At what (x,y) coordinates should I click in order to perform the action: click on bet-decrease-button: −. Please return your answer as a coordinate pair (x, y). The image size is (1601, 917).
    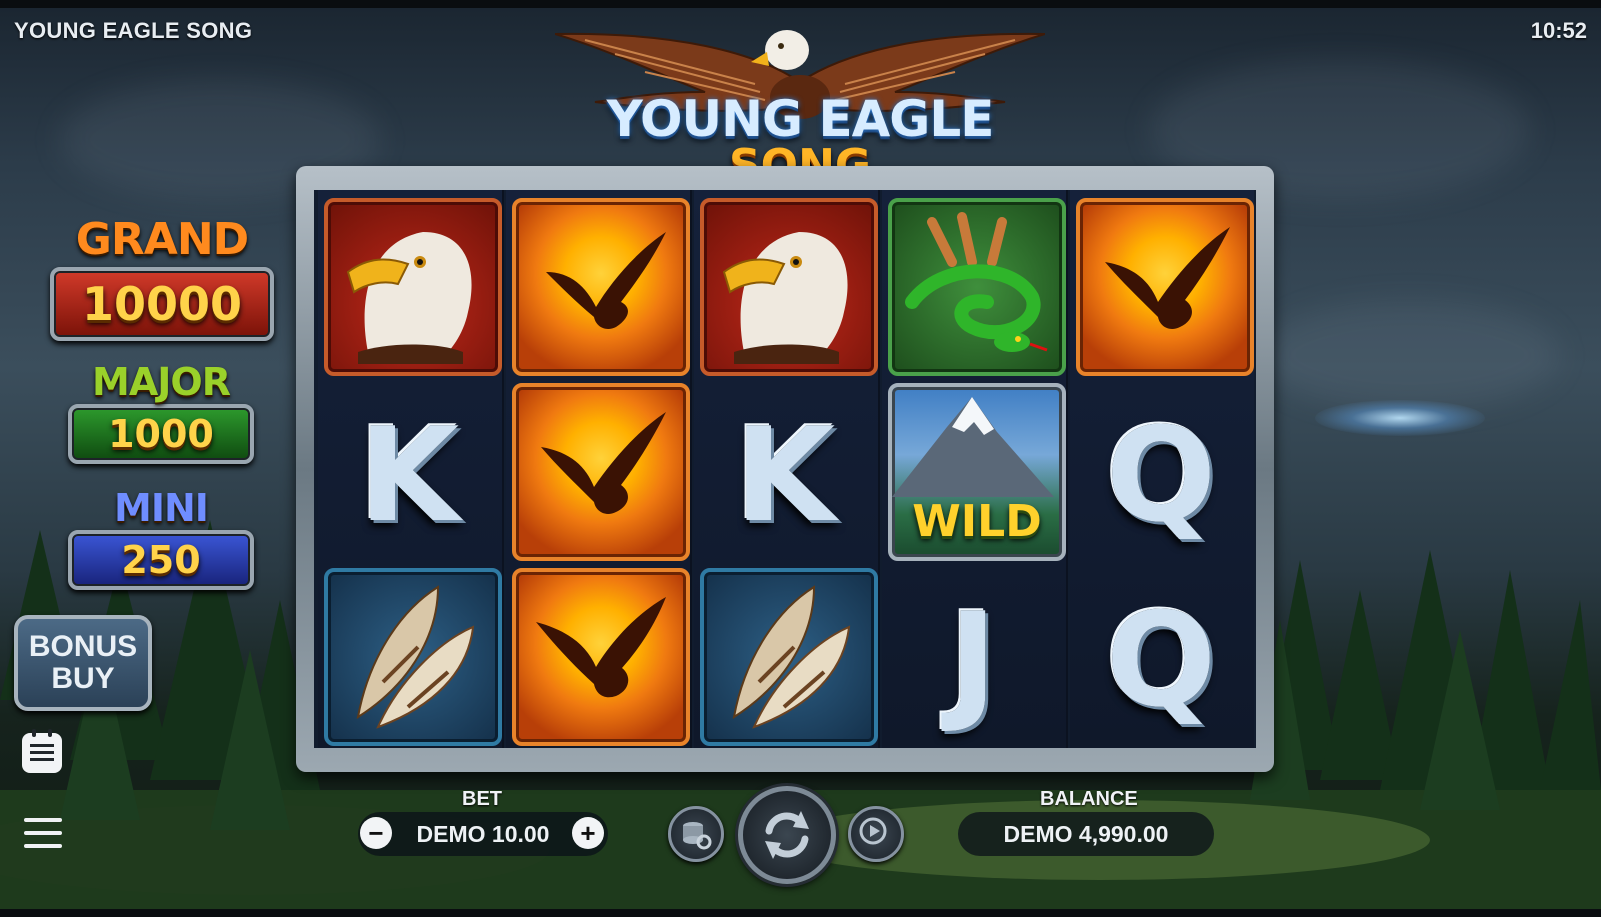
    Looking at the image, I should click on (376, 833).